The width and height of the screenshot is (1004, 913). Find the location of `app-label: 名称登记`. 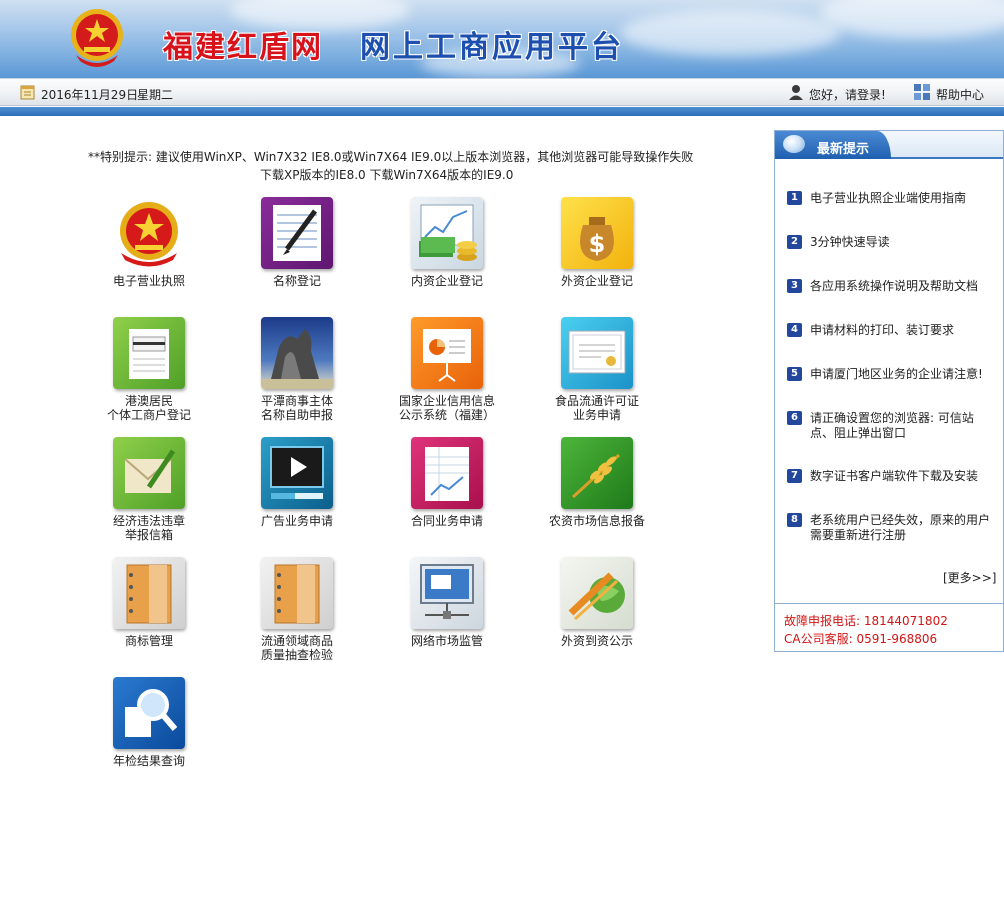

app-label: 名称登记 is located at coordinates (296, 281).